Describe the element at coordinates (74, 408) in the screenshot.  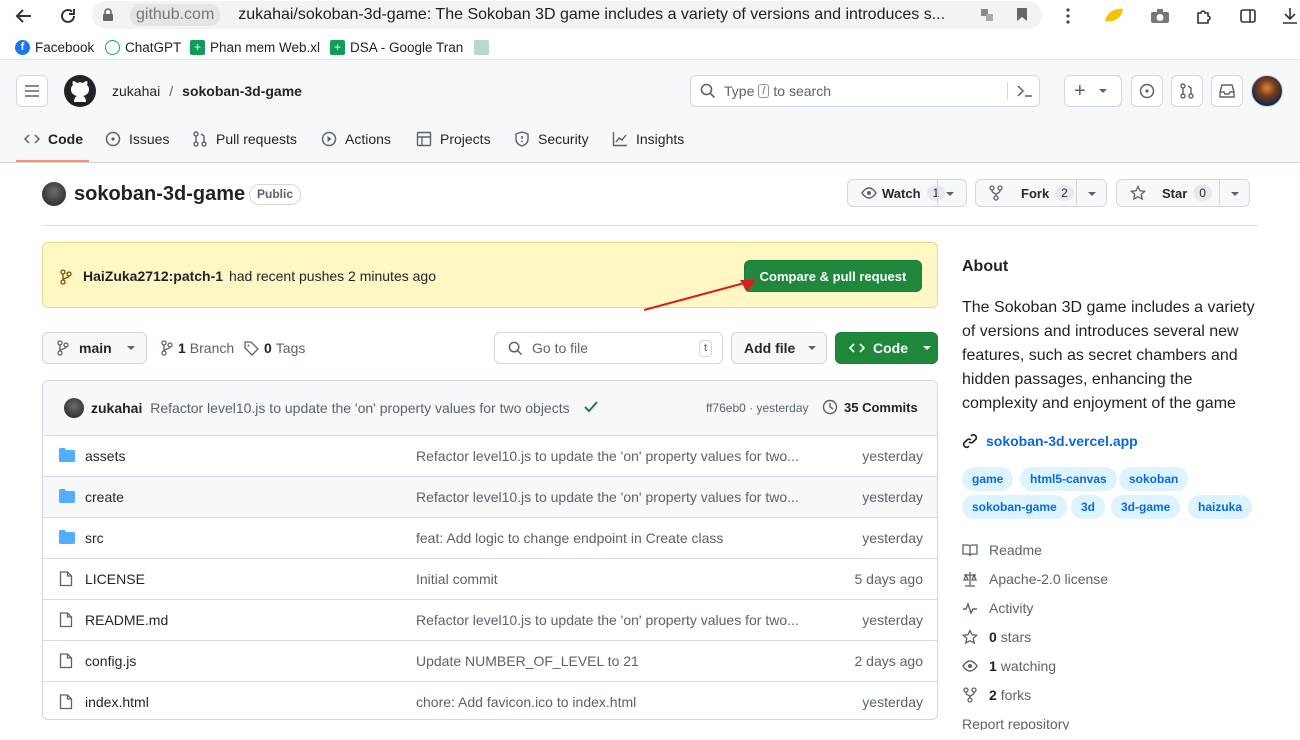
I see `commit-author-avatar` at that location.